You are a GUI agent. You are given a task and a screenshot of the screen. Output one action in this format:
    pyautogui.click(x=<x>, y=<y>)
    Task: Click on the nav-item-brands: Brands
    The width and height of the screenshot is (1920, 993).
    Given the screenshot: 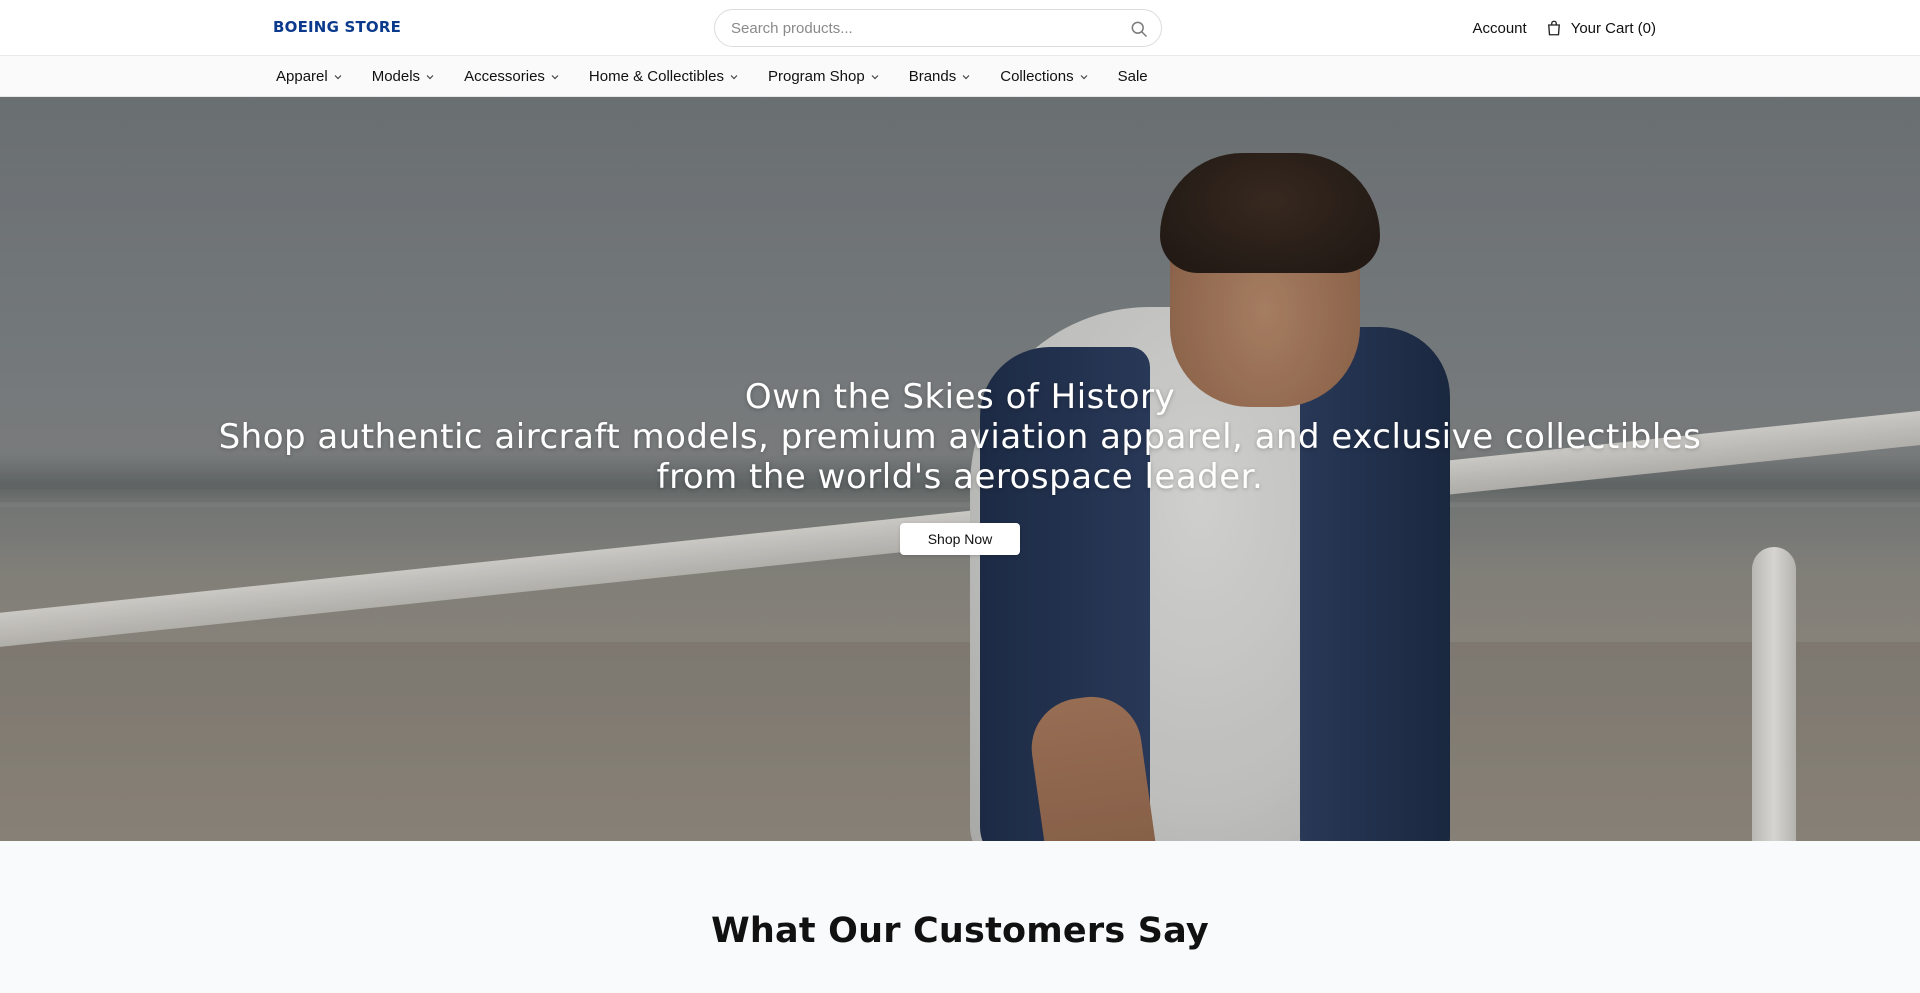 What is the action you would take?
    pyautogui.click(x=940, y=76)
    